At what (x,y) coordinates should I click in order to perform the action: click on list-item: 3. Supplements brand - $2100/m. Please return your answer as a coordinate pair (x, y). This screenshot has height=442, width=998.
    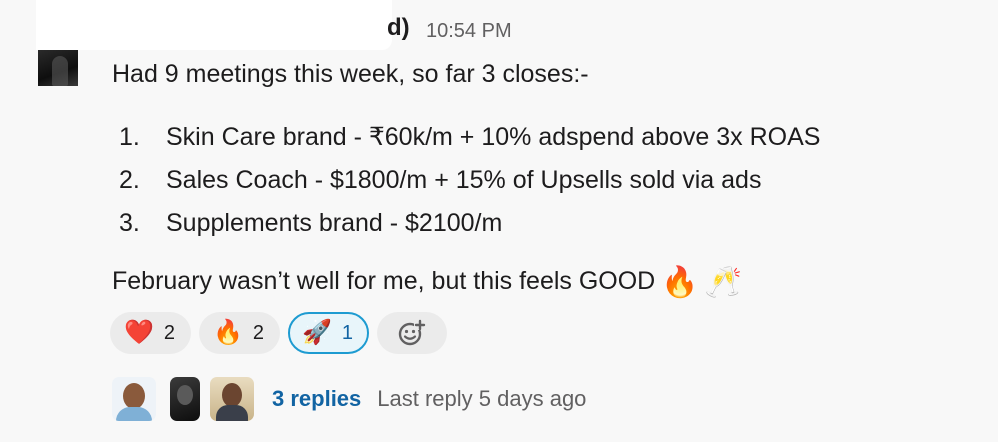
    Looking at the image, I should click on (466, 223).